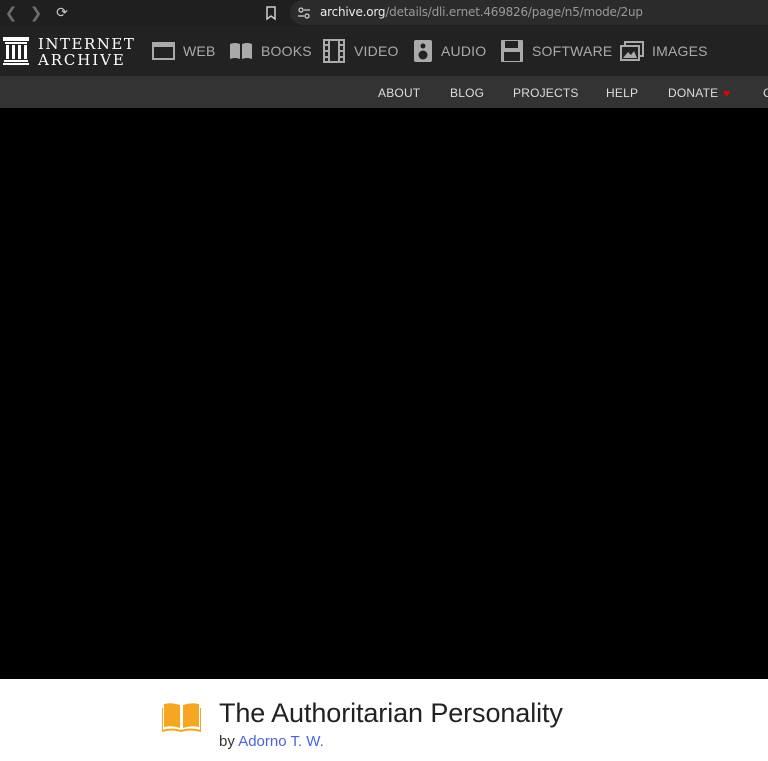 This screenshot has width=768, height=761. What do you see at coordinates (376, 51) in the screenshot?
I see `nav-video-label: VIDEO` at bounding box center [376, 51].